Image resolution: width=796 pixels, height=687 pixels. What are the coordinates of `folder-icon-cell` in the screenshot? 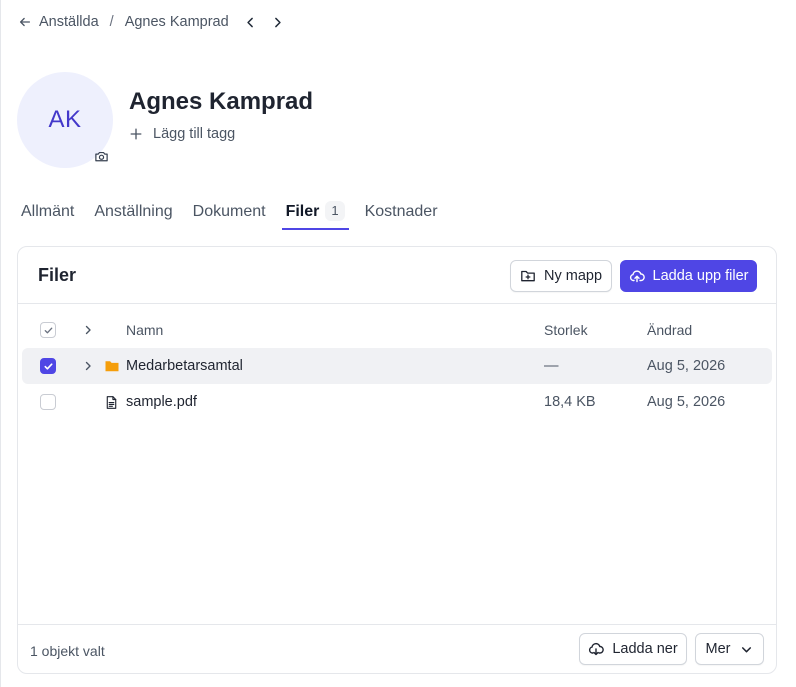 It's located at (113, 366).